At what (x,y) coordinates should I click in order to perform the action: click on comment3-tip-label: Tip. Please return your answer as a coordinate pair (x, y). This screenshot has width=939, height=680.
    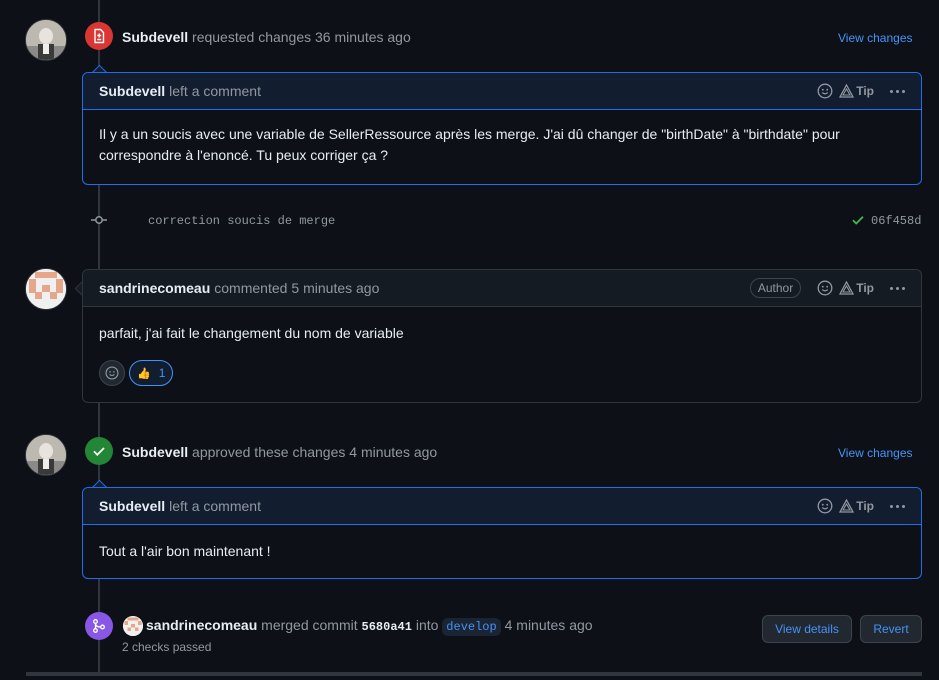
    Looking at the image, I should click on (865, 506).